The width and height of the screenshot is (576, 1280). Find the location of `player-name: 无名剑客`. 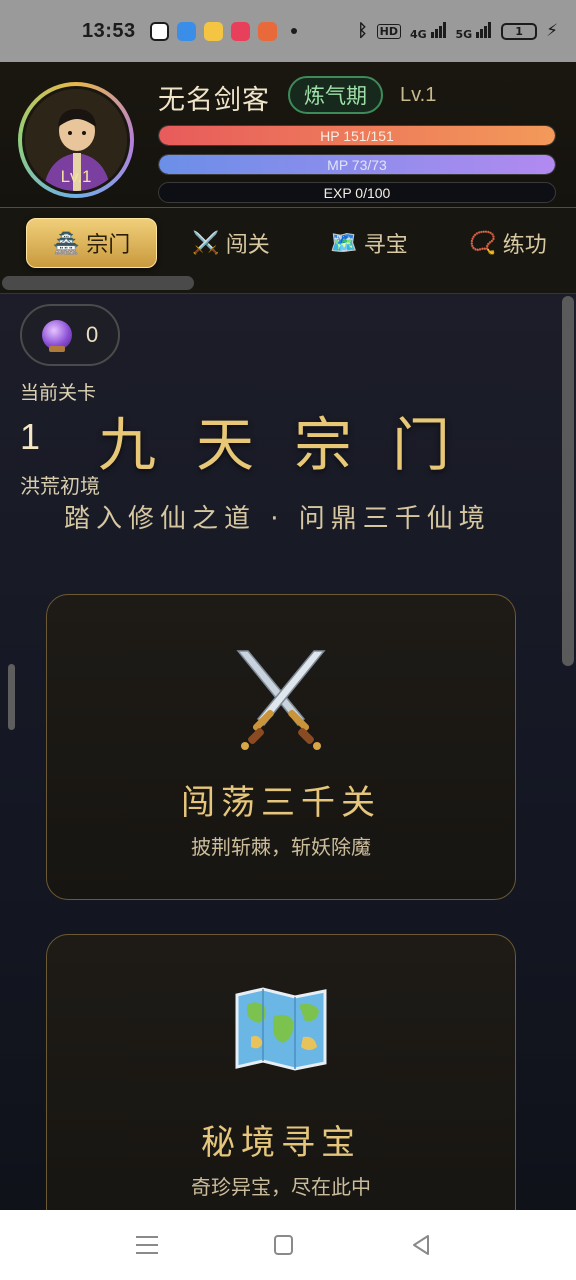

player-name: 无名剑客 is located at coordinates (214, 100).